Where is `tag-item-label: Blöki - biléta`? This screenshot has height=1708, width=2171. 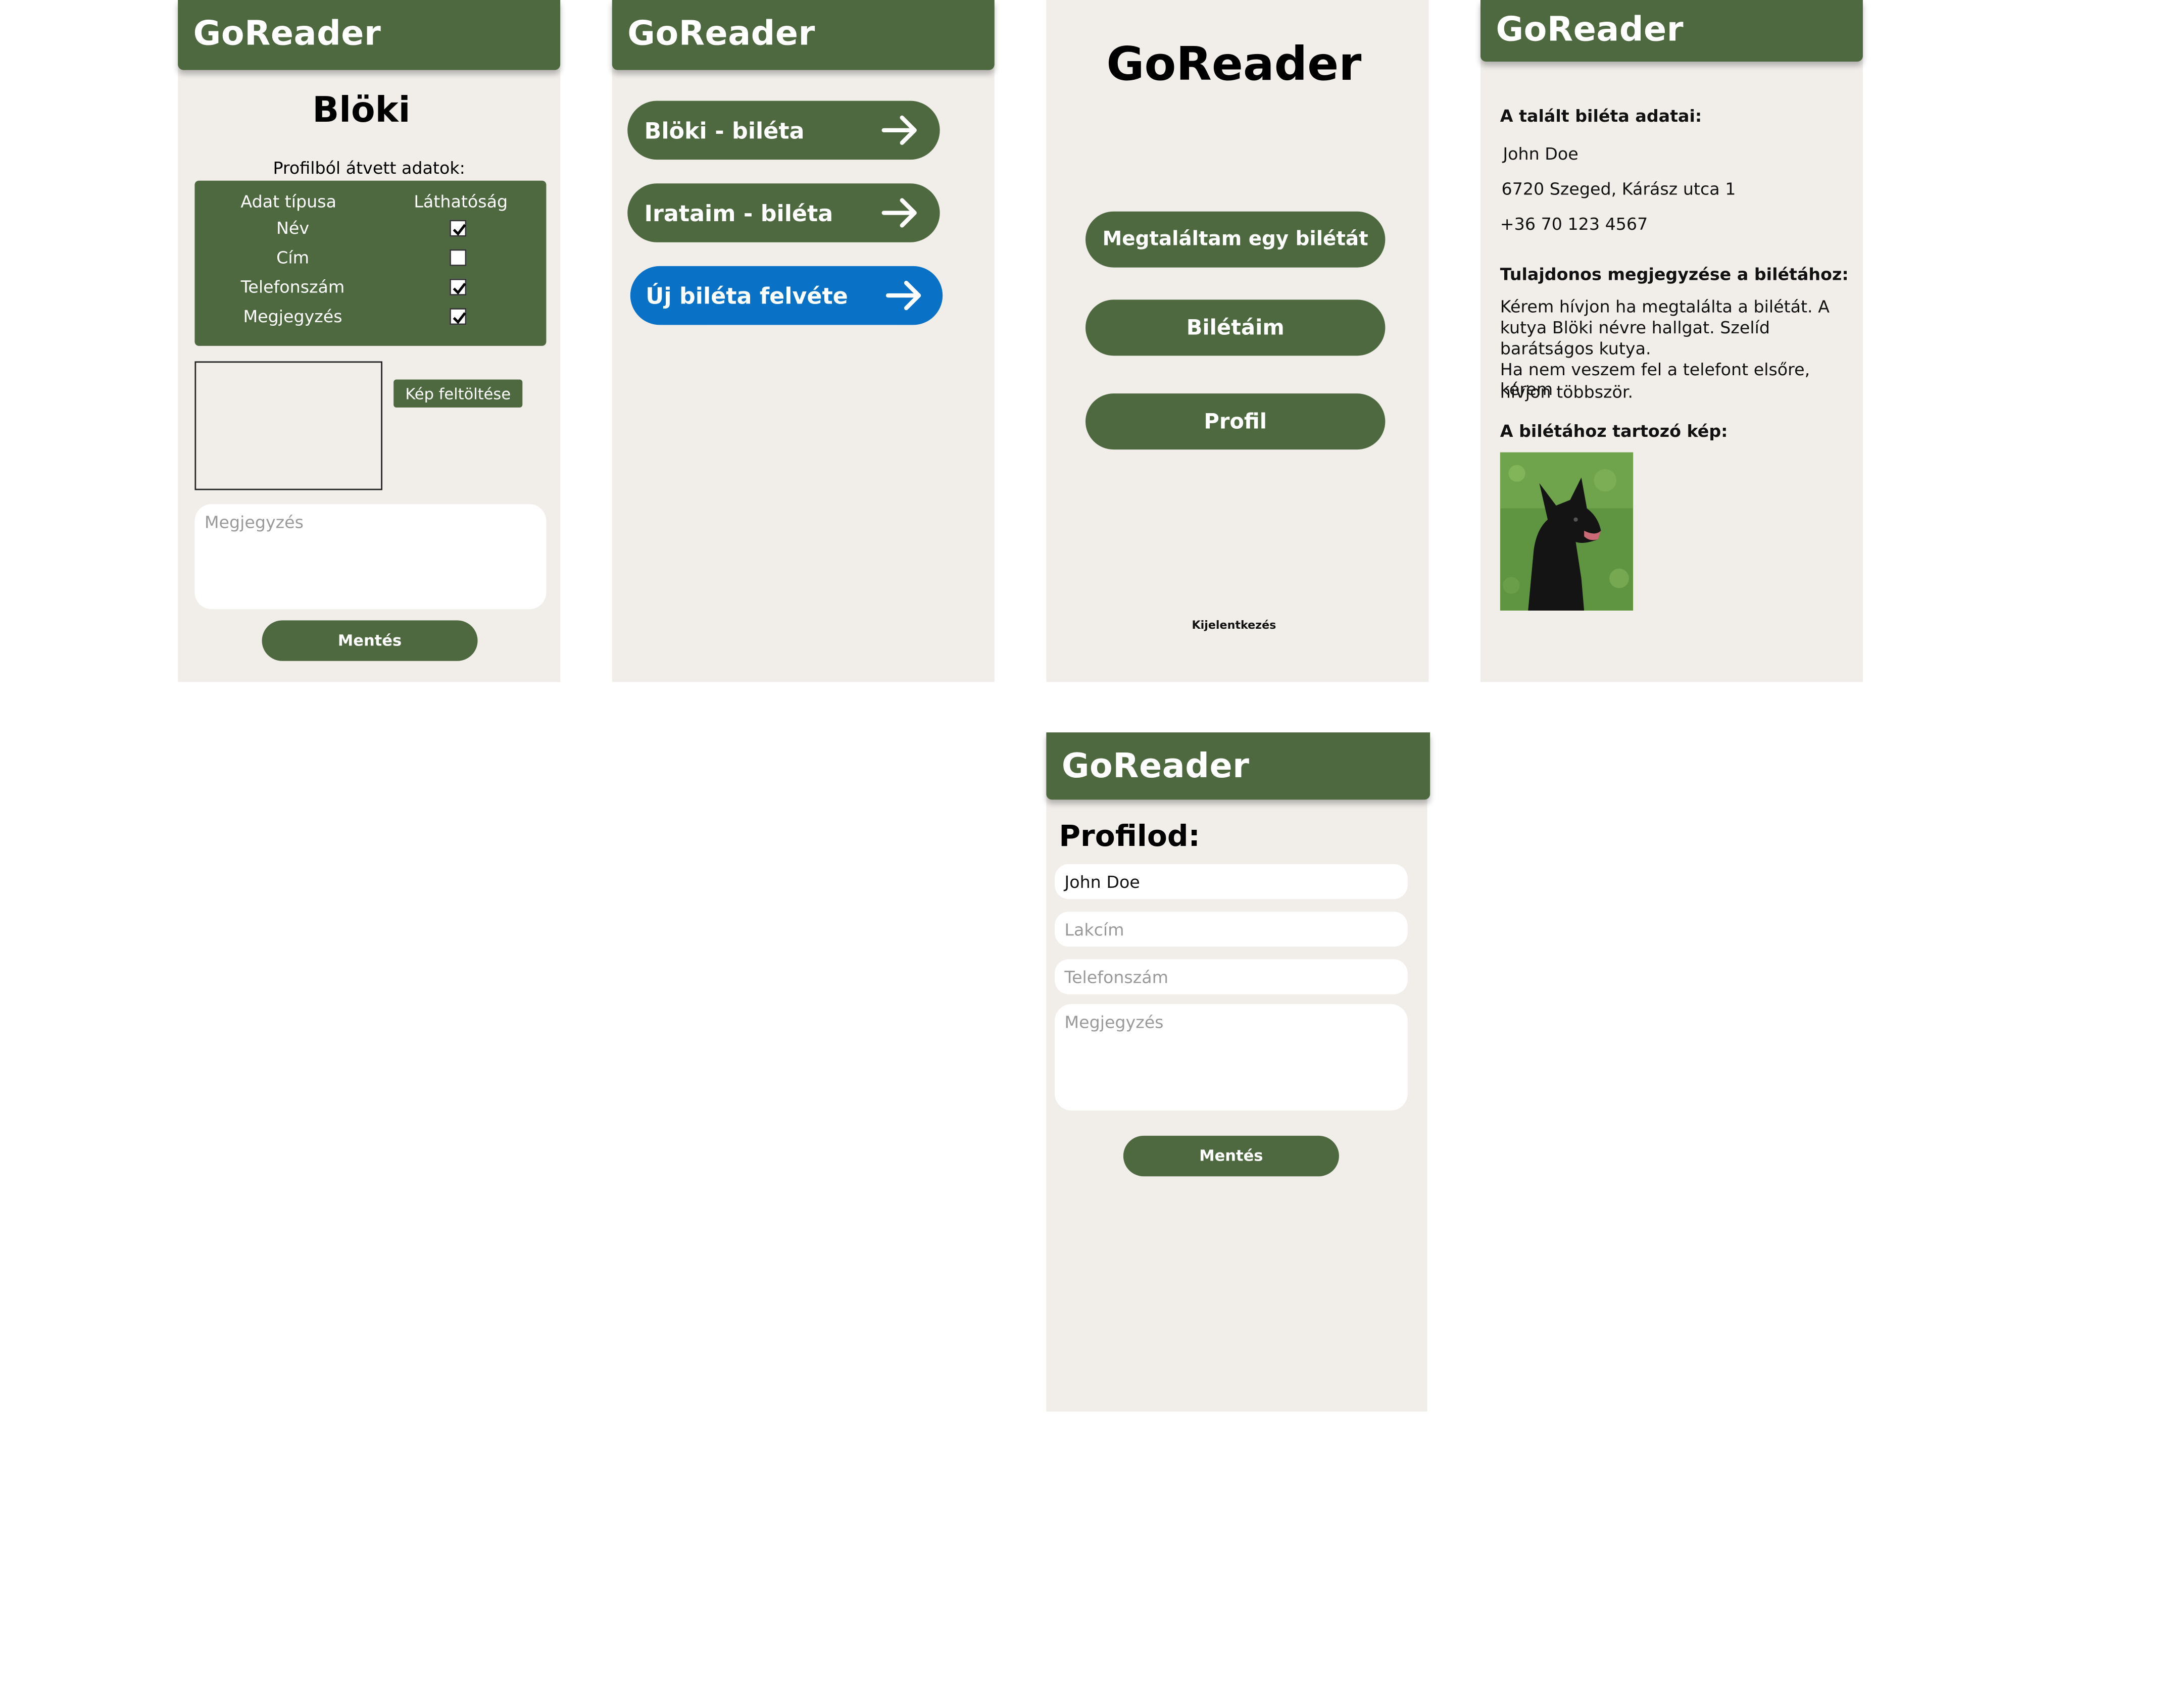
tag-item-label: Blöki - biléta is located at coordinates (724, 130).